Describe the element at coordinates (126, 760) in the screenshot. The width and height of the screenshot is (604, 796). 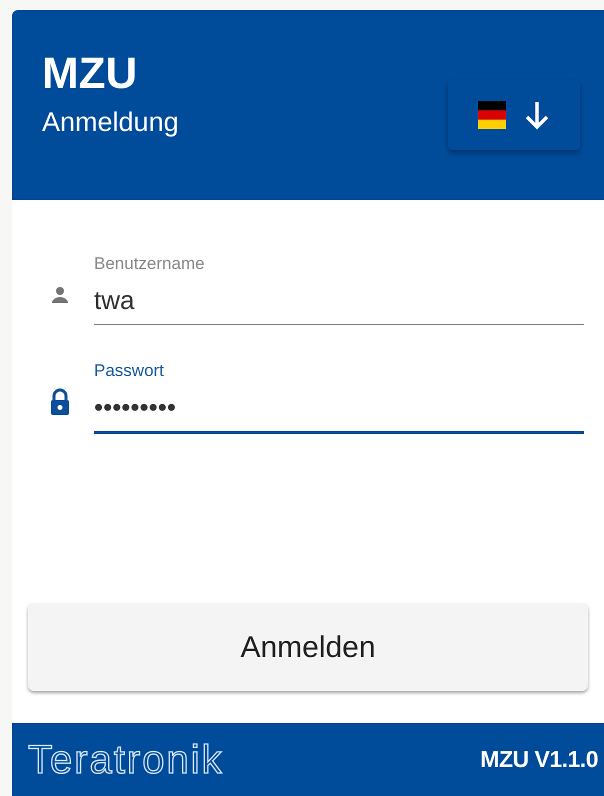
I see `brand-logo: Teratronik` at that location.